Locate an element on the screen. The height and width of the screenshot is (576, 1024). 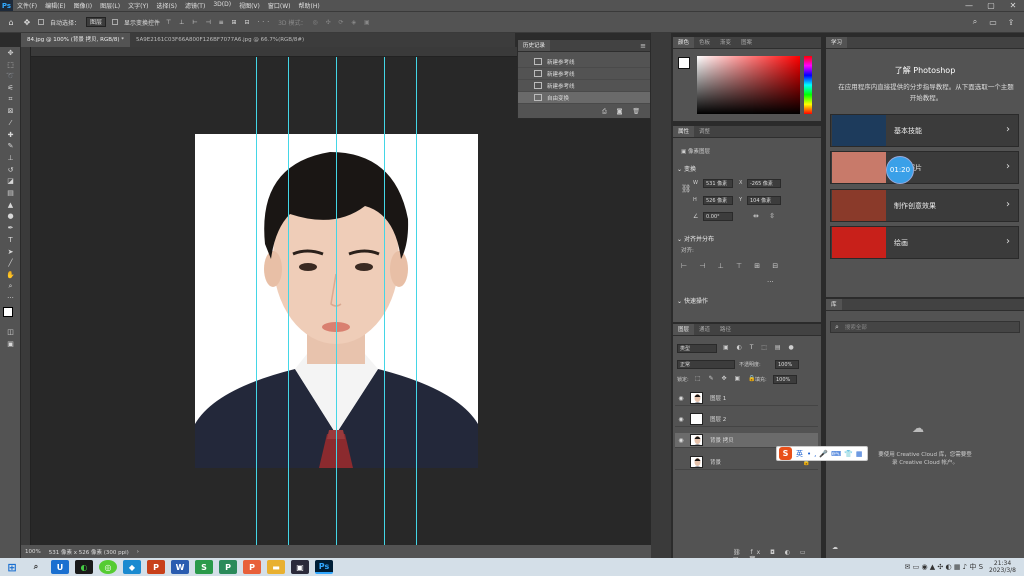
healing-tool-icon: ✚ is located at coordinates (10, 135).